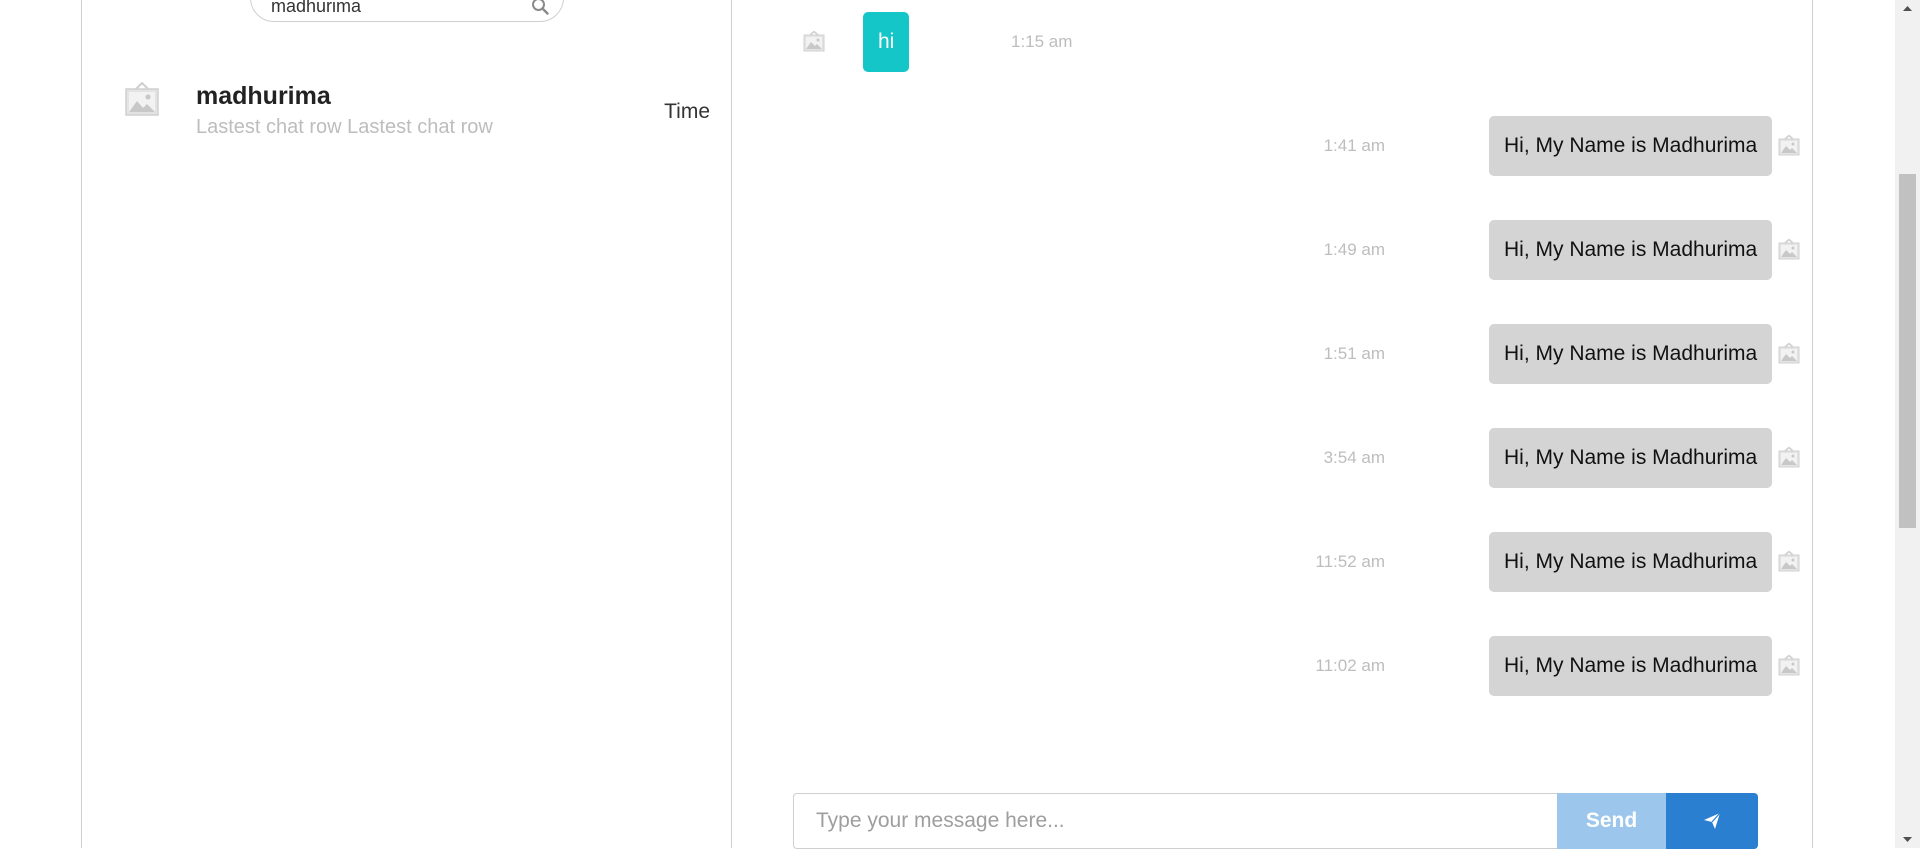 Image resolution: width=1920 pixels, height=853 pixels. I want to click on search-icon, so click(540, 7).